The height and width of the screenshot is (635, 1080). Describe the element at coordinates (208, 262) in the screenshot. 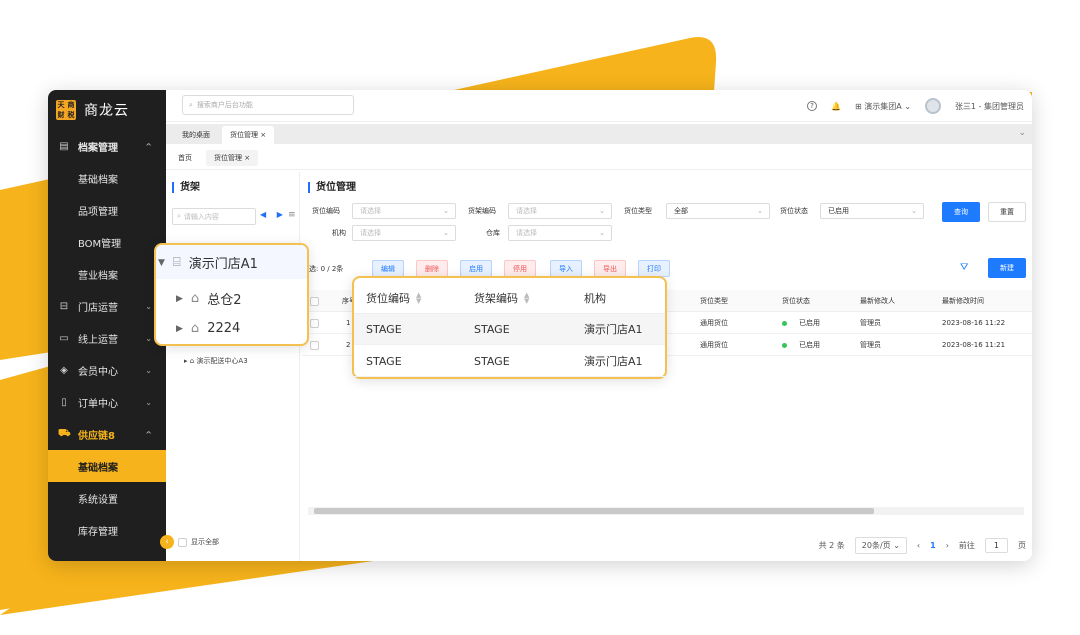

I see `tree-node-store-a1: ▼ ⌸ 演示门店A1` at that location.